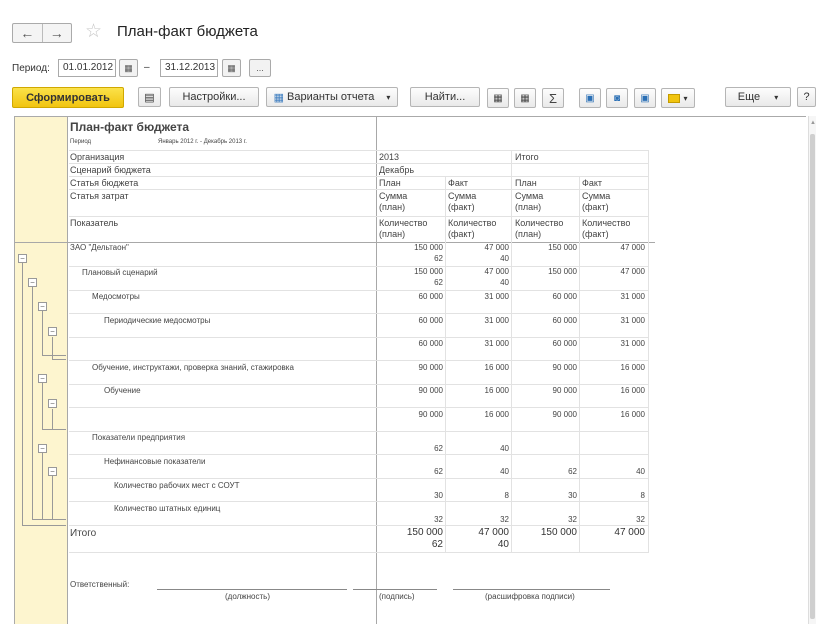 The image size is (816, 624). I want to click on responsible-label: Ответственный:, so click(100, 584).